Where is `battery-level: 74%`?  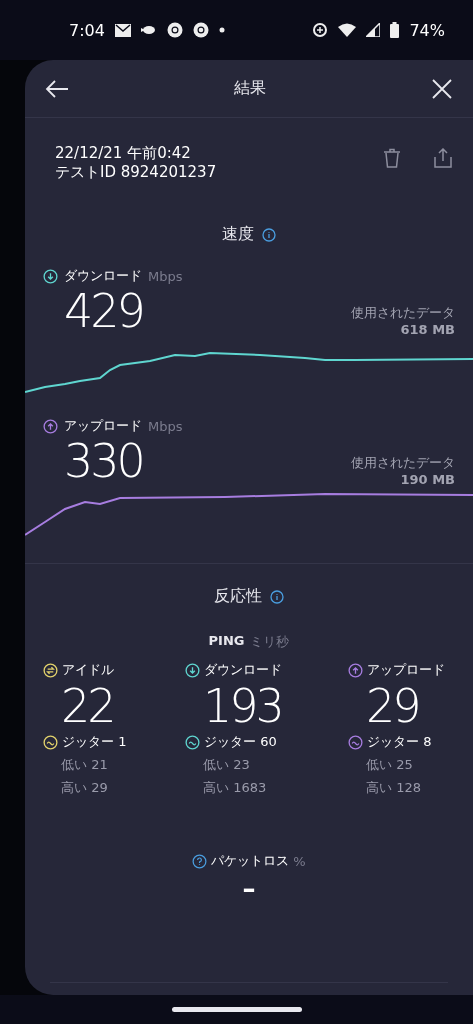 battery-level: 74% is located at coordinates (427, 30).